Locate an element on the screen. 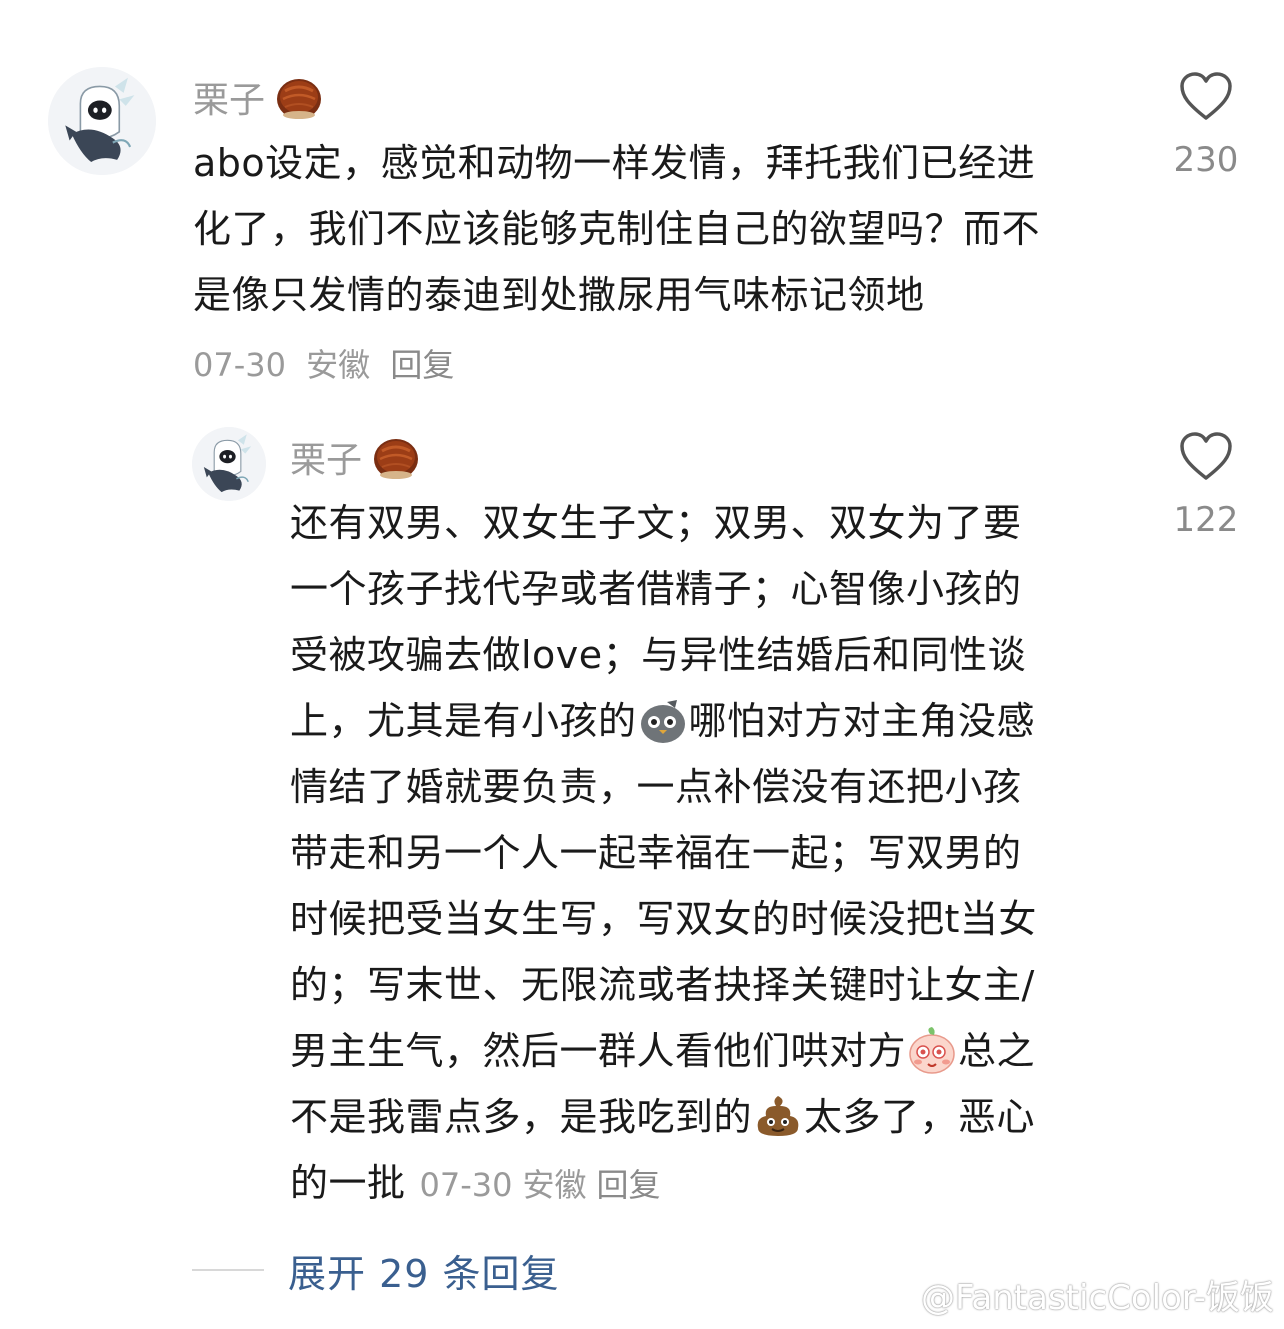 The image size is (1284, 1329). comment-line: 上，尤其是有小孩的 哪怕对方对主角没感 is located at coordinates (705, 721).